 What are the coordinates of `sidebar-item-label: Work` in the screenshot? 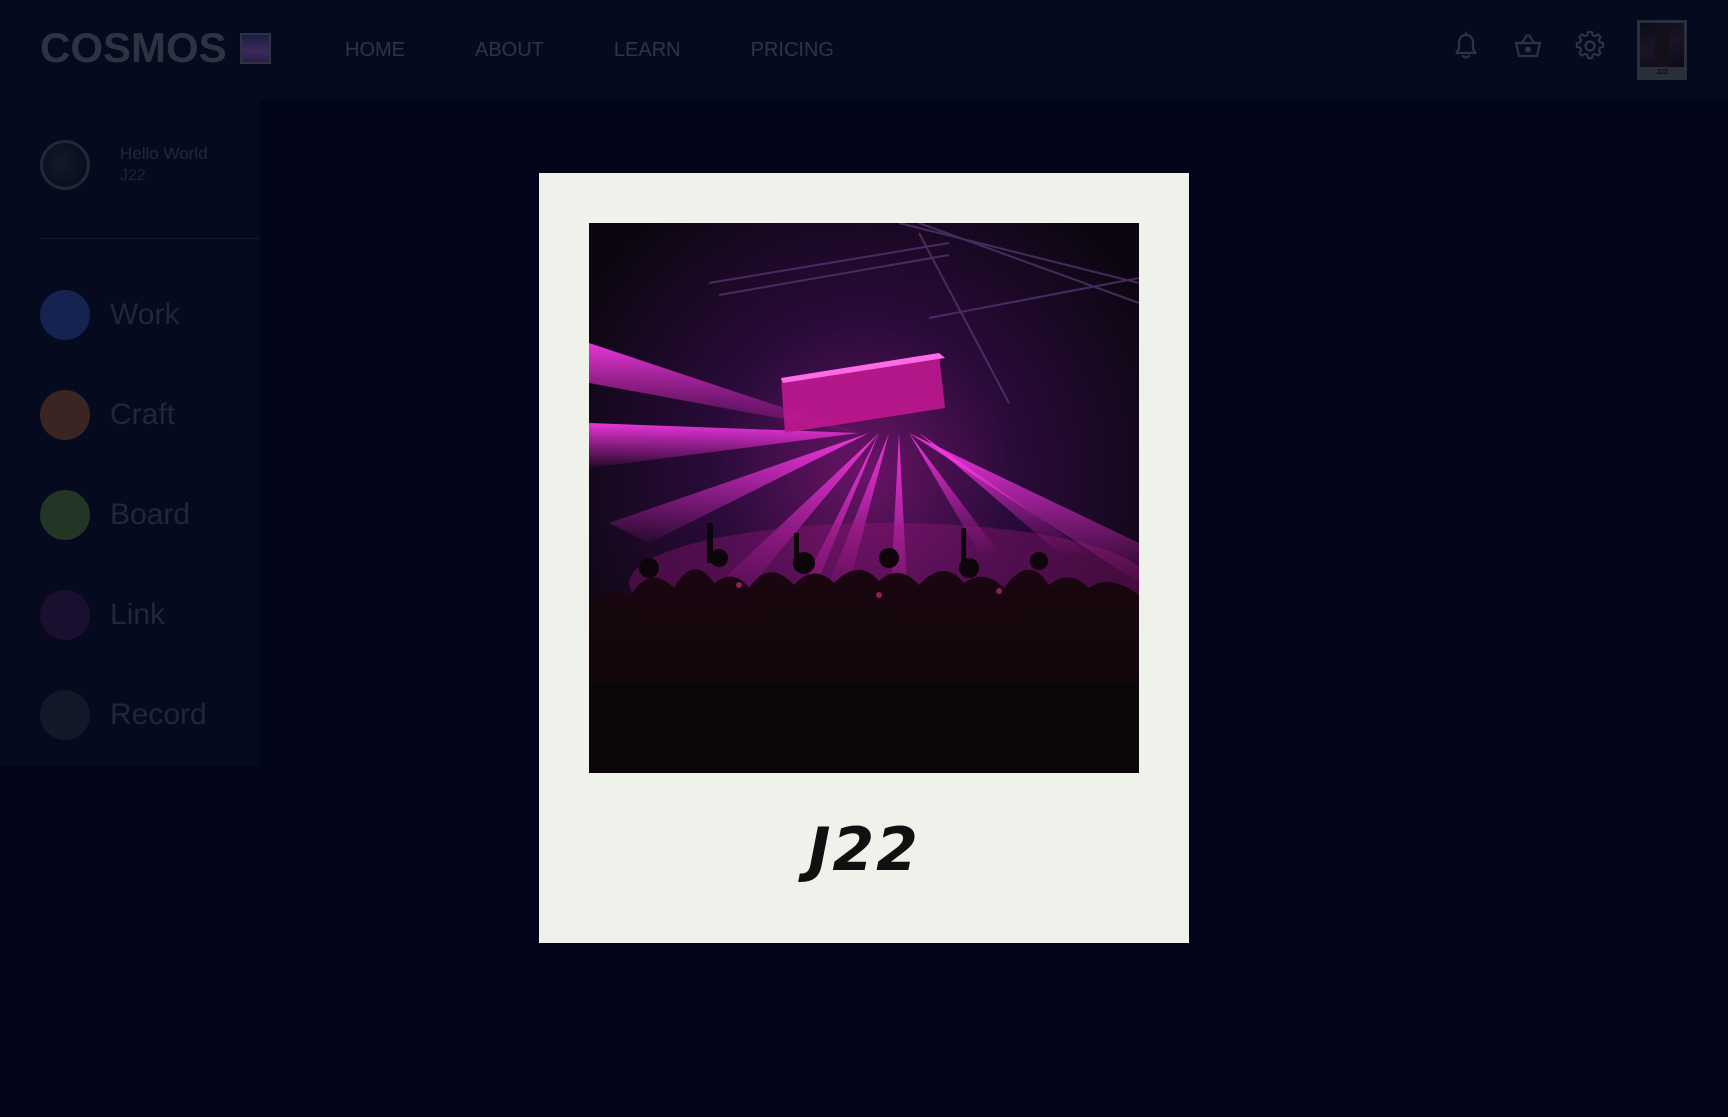 It's located at (145, 314).